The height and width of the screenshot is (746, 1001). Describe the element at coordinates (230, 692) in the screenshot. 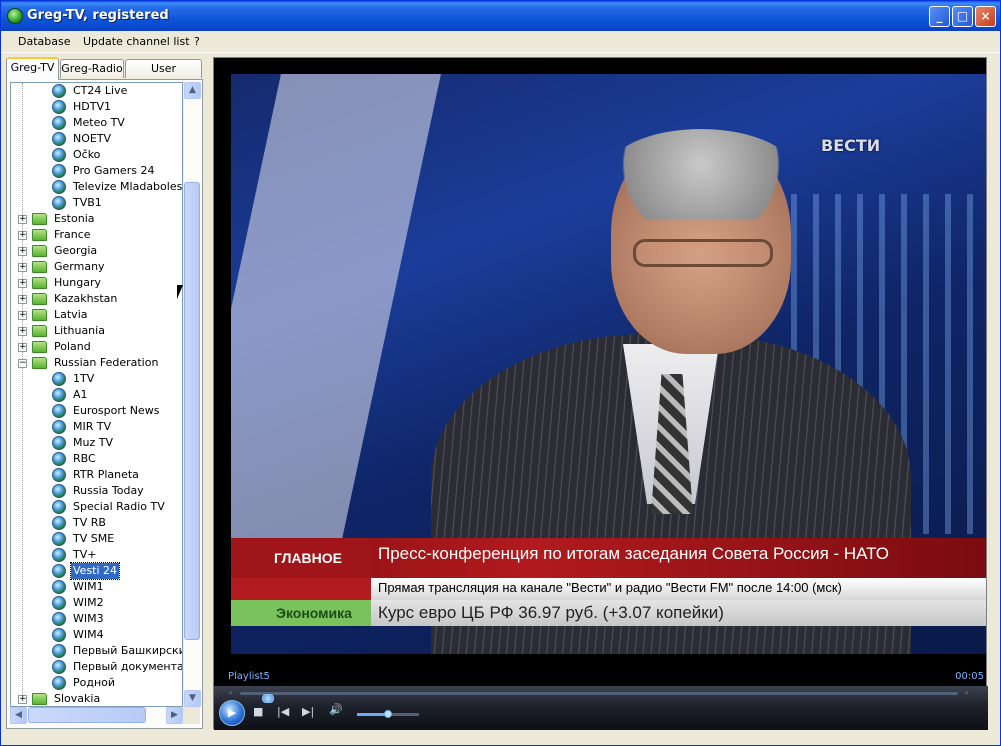

I see `seek-back-icon: «` at that location.